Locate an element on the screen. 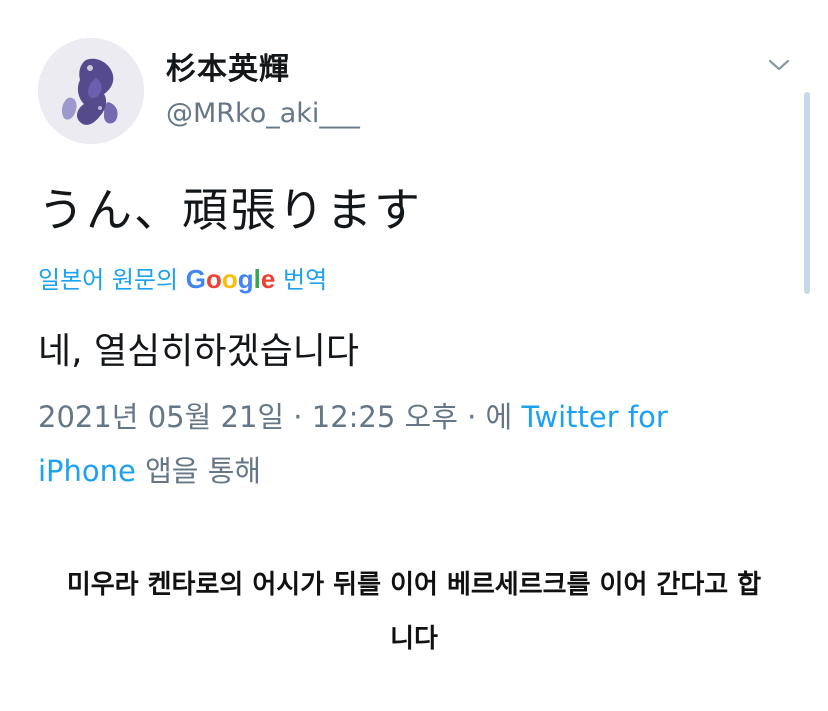 The width and height of the screenshot is (828, 711). avatar-image is located at coordinates (91, 91).